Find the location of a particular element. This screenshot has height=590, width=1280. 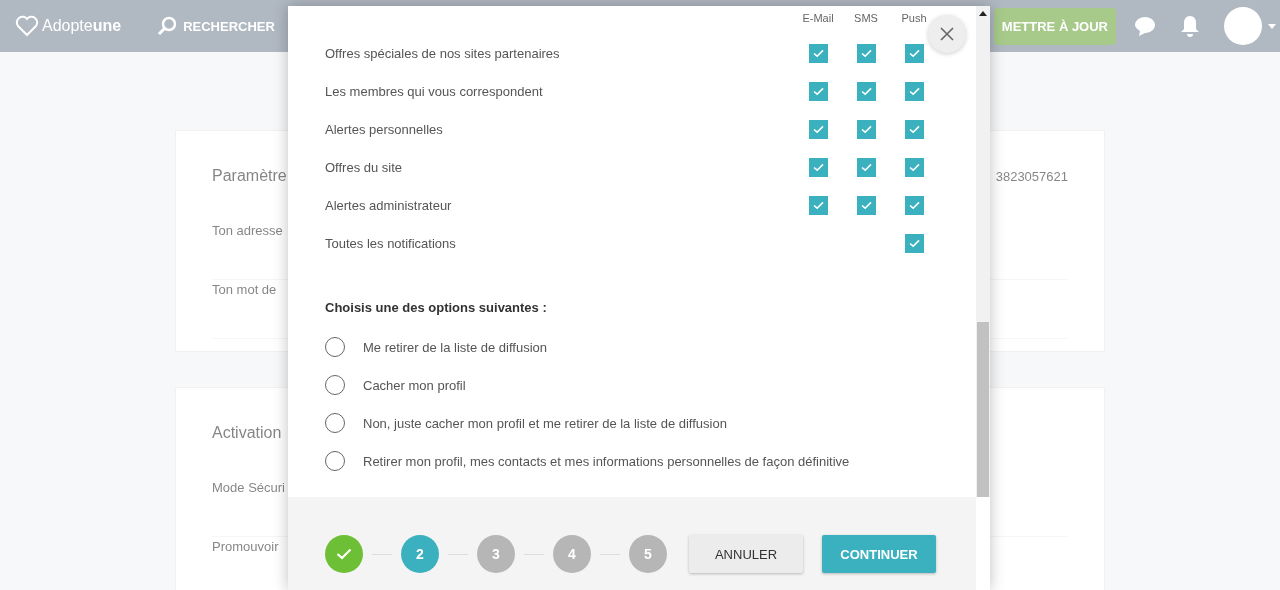

scroll-up-icon is located at coordinates (983, 13).